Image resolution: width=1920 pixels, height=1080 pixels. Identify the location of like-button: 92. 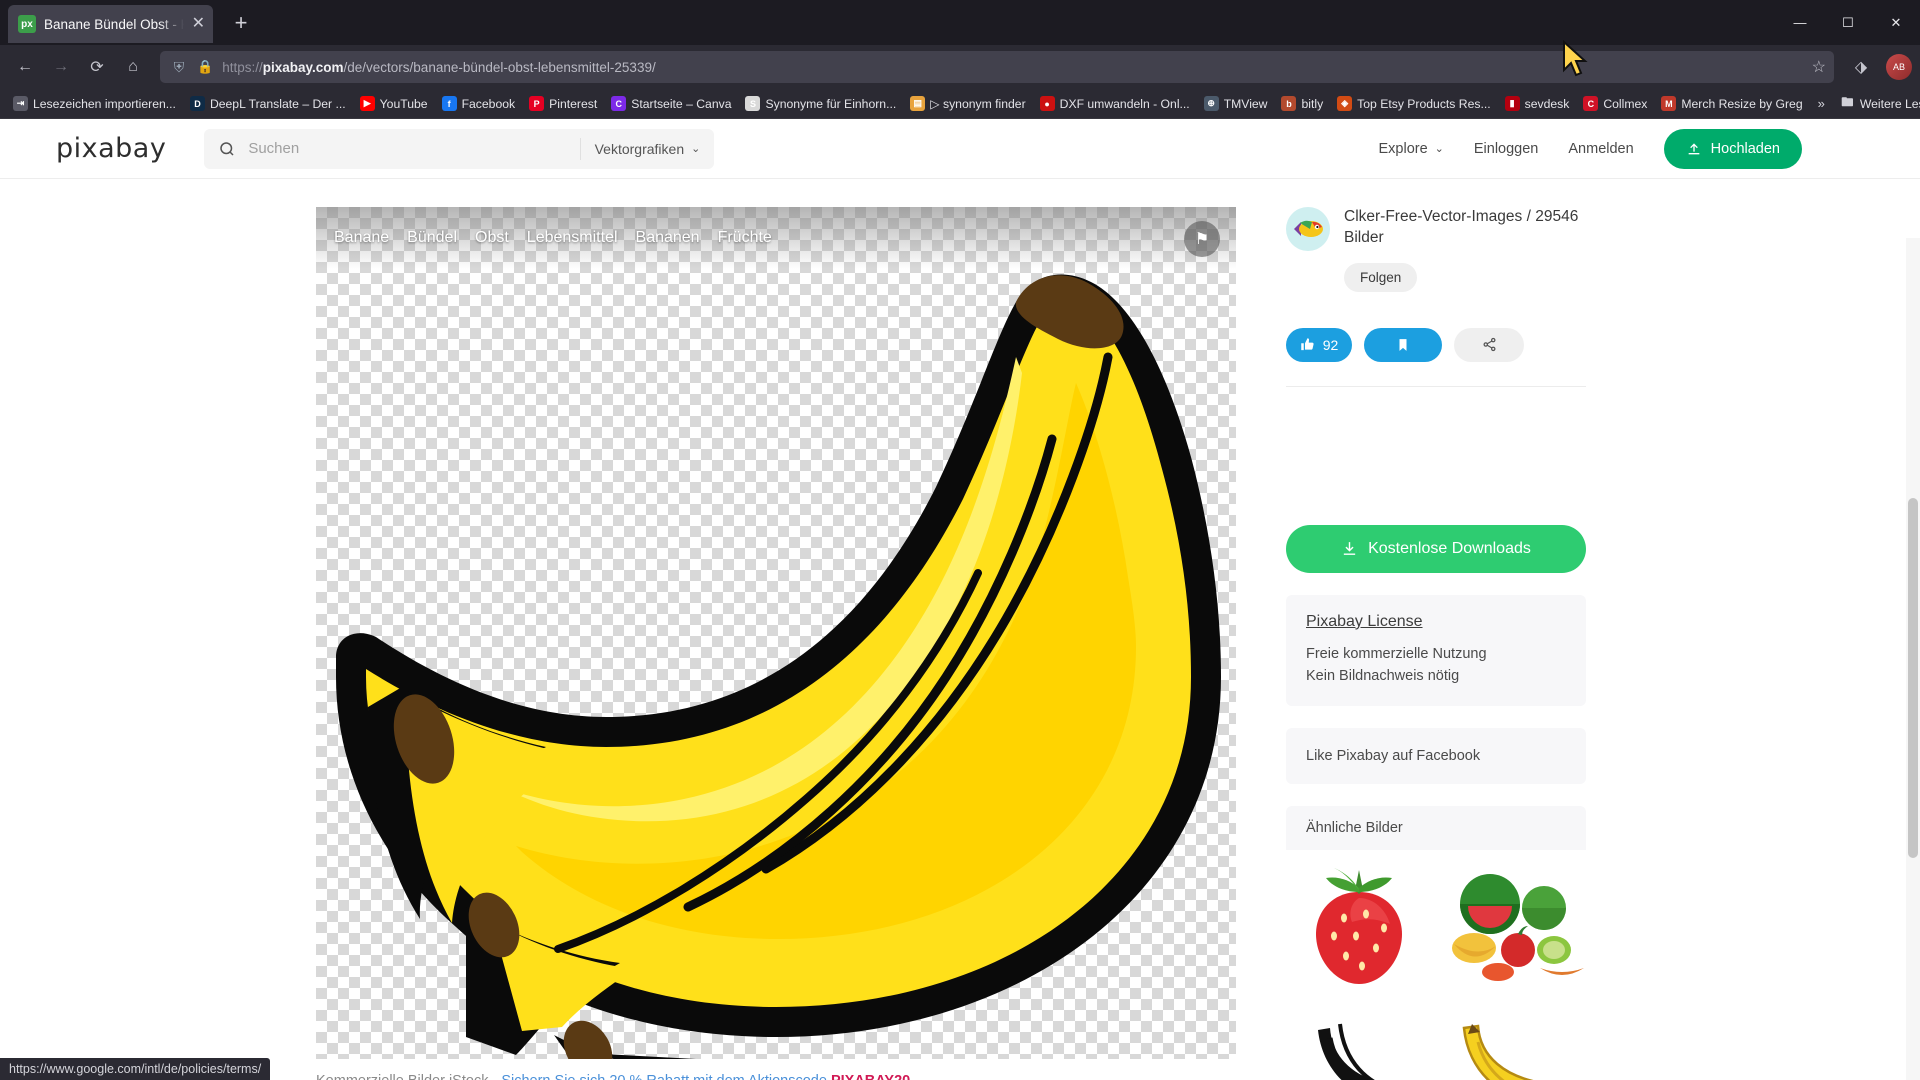
(1319, 344).